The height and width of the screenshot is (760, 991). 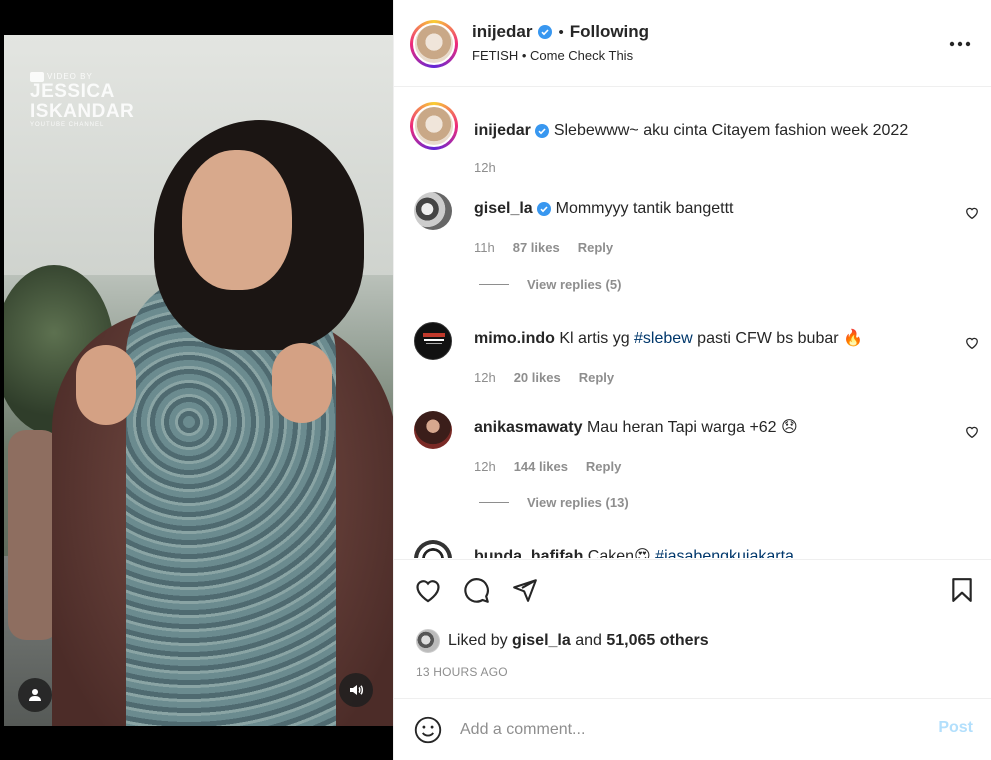 I want to click on author-username: inijedar, so click(x=502, y=32).